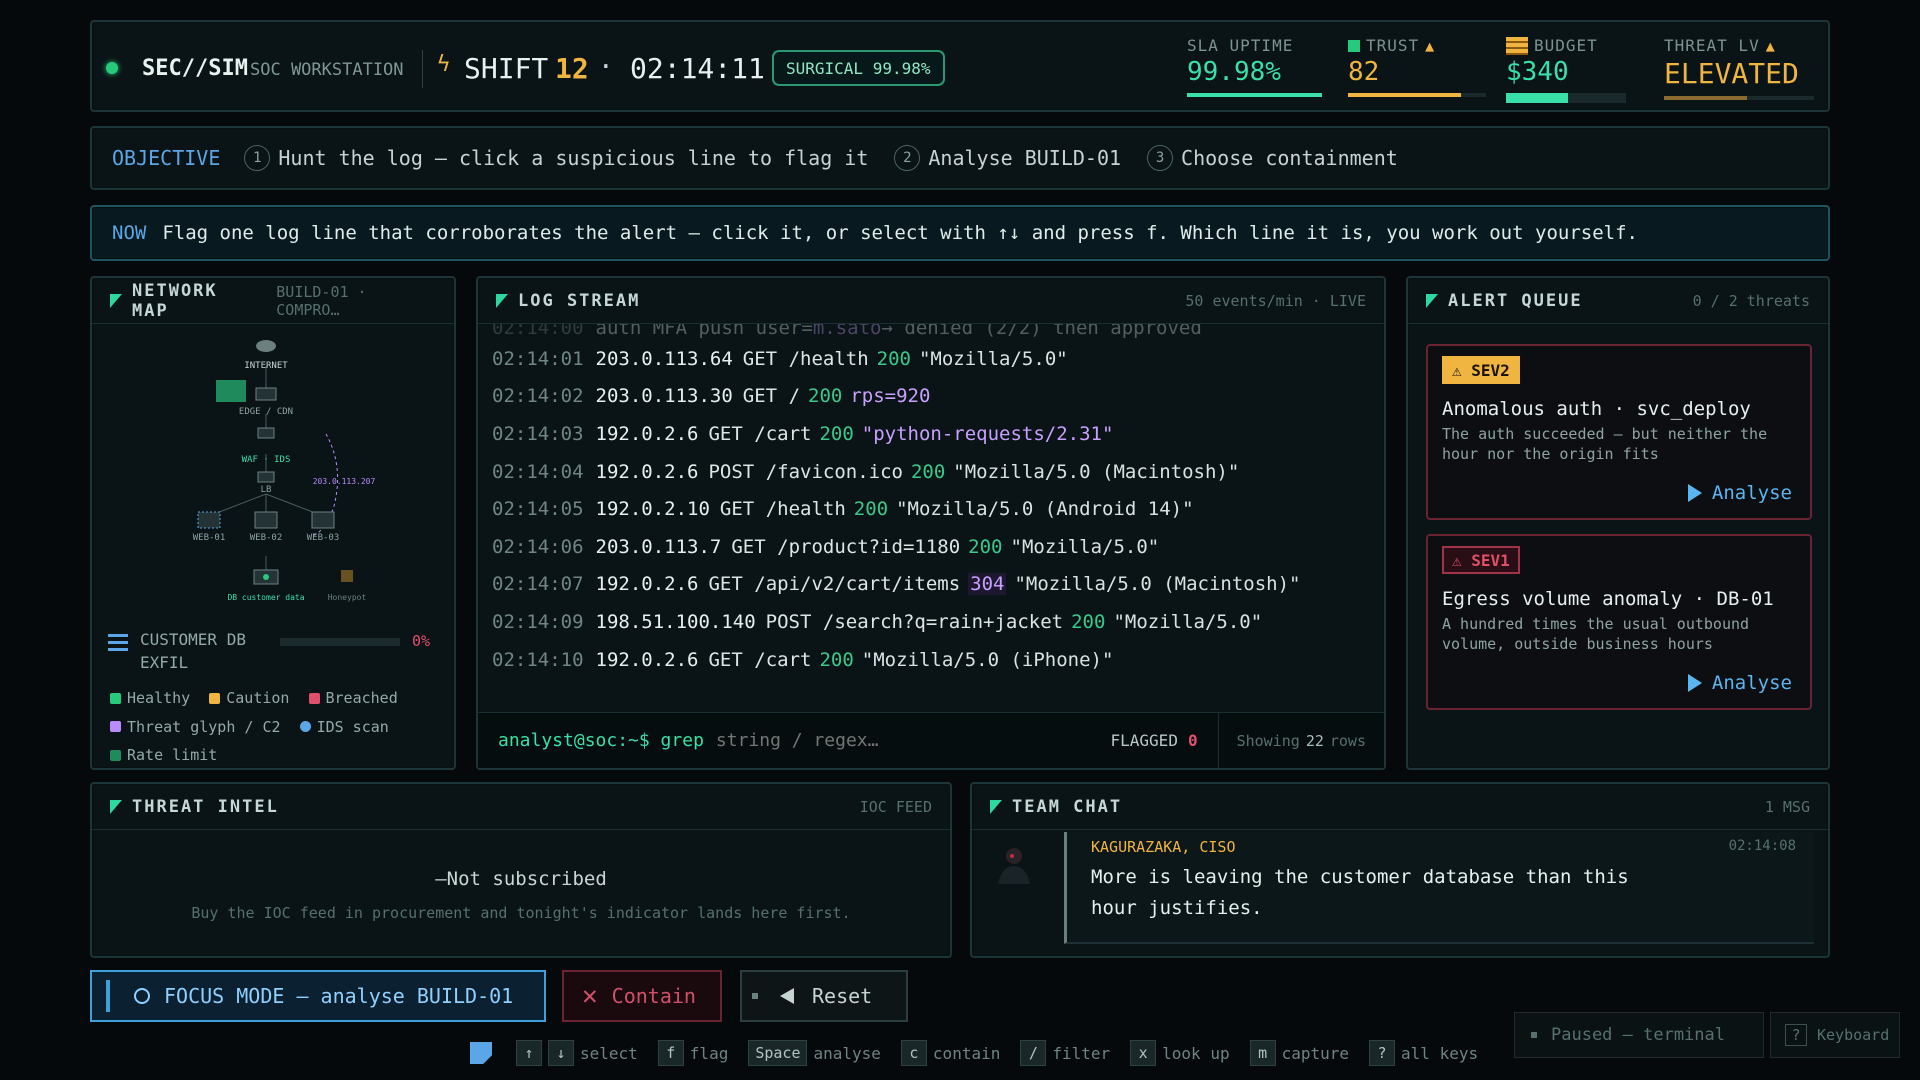  Describe the element at coordinates (266, 585) in the screenshot. I see `db-node: DB customer data` at that location.